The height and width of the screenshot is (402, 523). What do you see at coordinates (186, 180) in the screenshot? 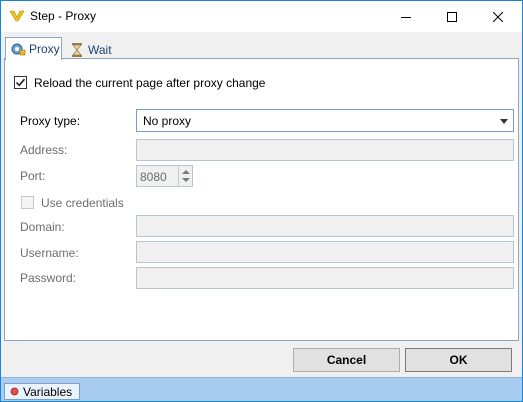
I see `spin-down-icon` at bounding box center [186, 180].